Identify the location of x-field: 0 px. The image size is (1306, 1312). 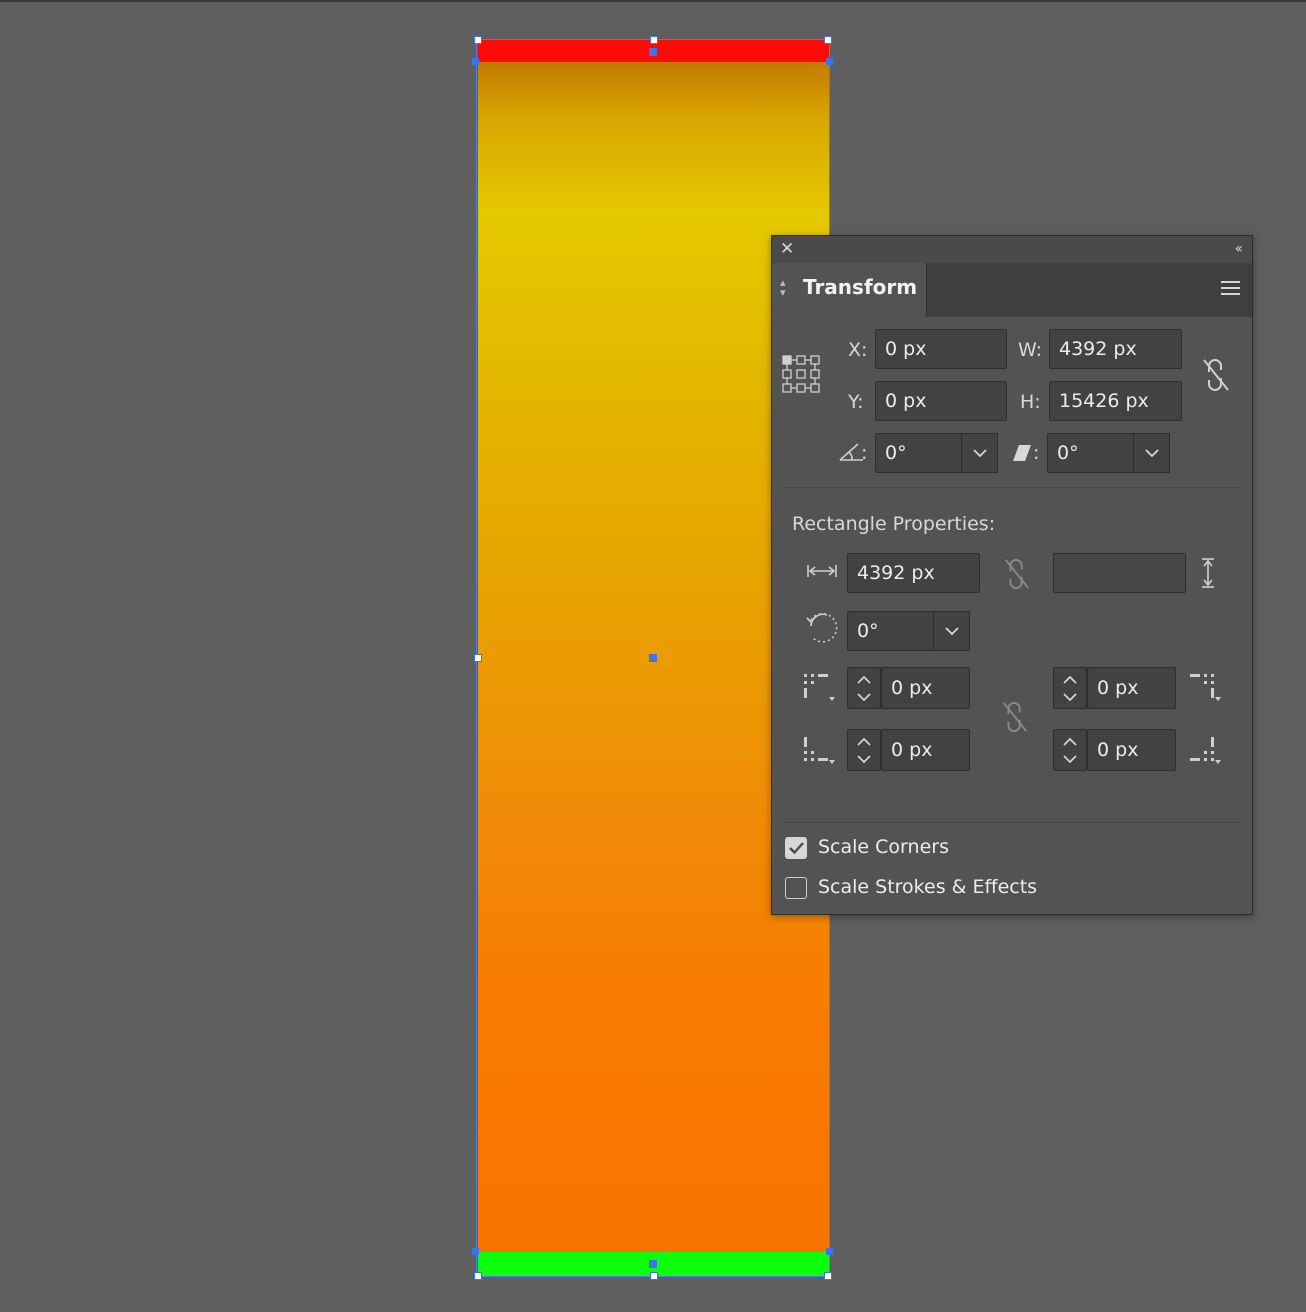
(941, 349).